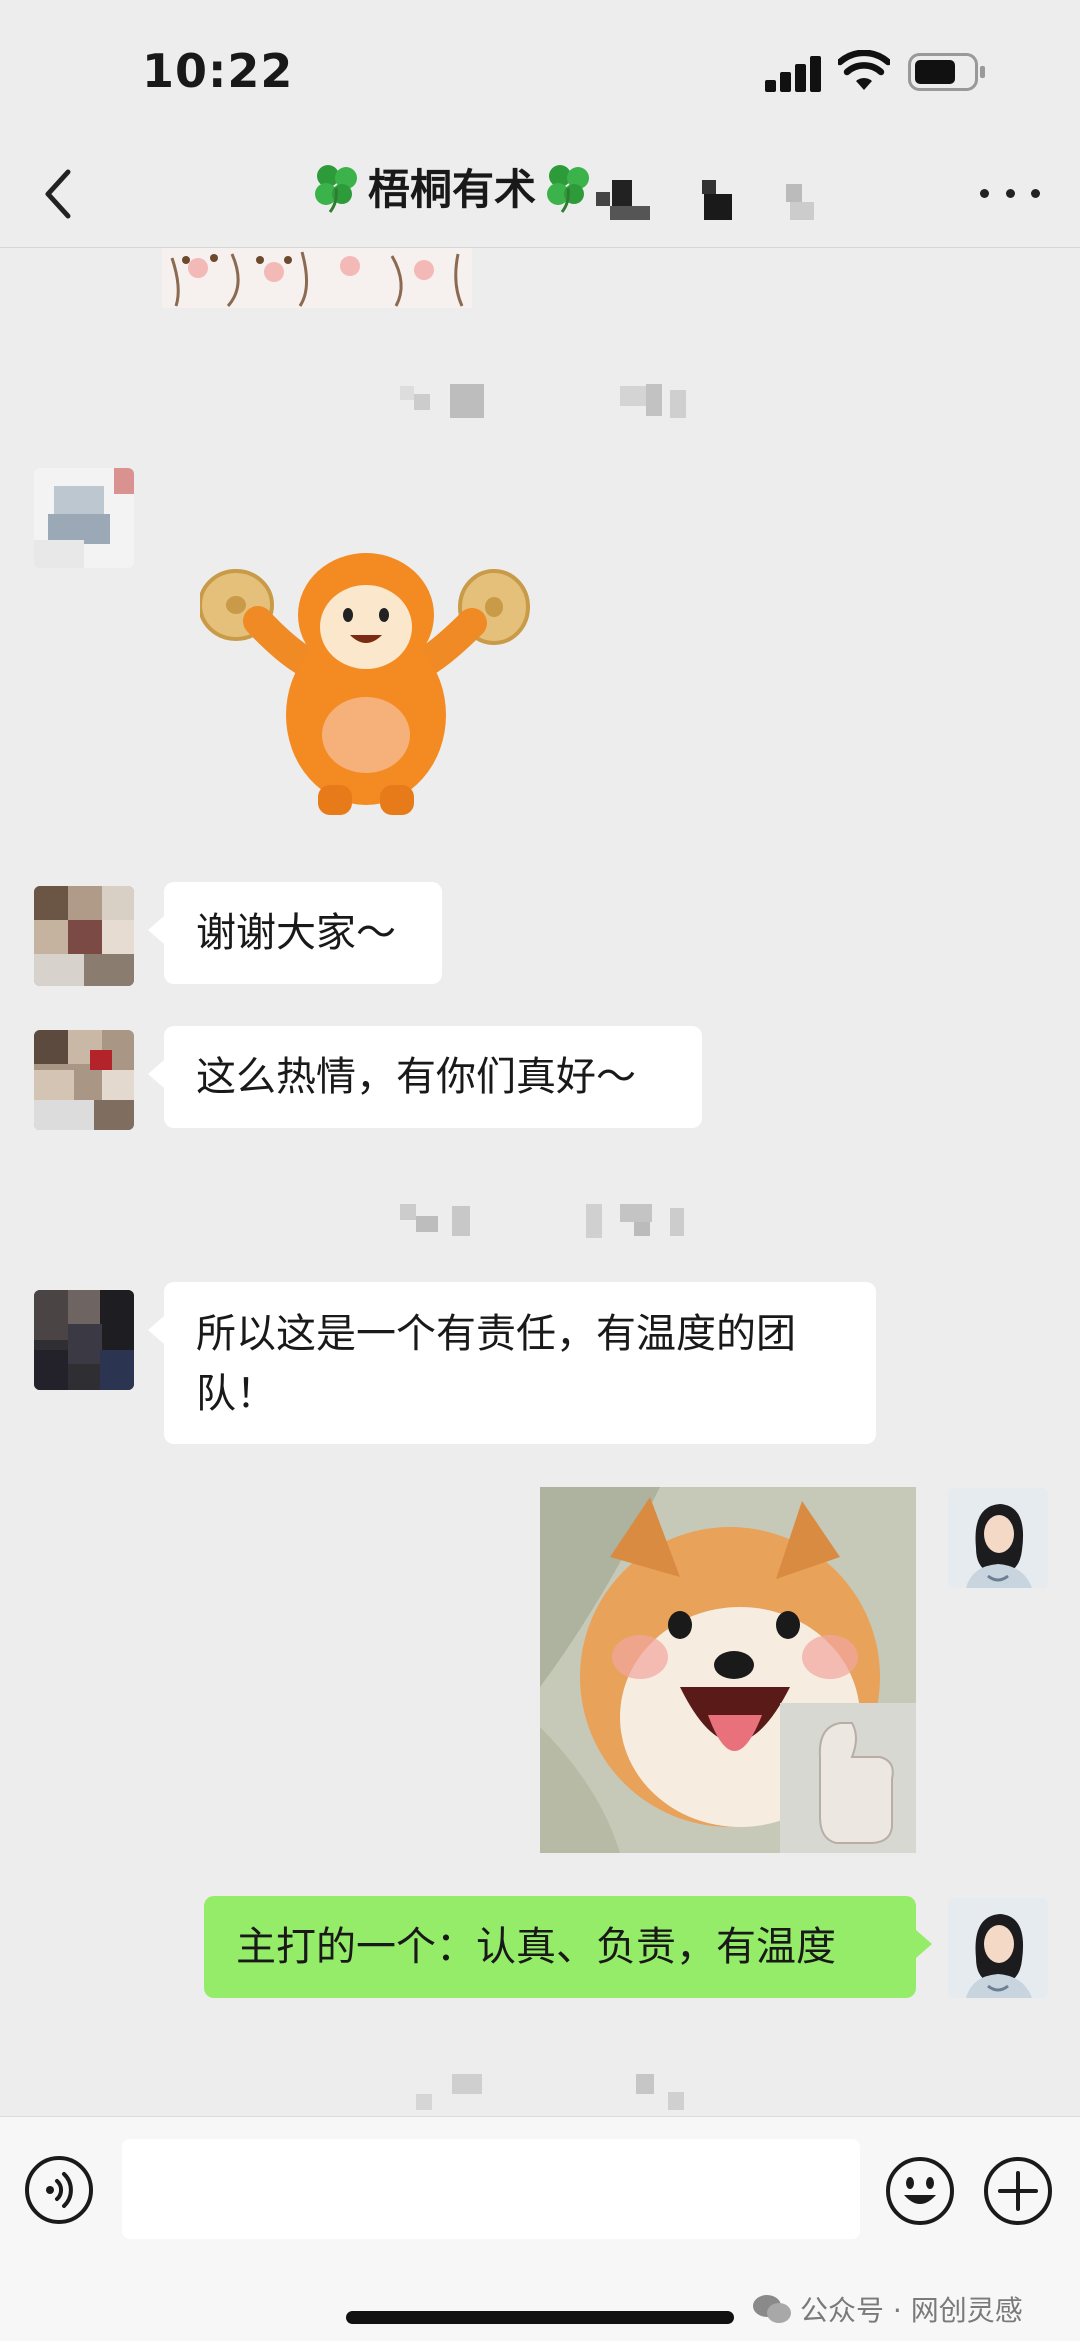  I want to click on chevron-left-icon, so click(60, 193).